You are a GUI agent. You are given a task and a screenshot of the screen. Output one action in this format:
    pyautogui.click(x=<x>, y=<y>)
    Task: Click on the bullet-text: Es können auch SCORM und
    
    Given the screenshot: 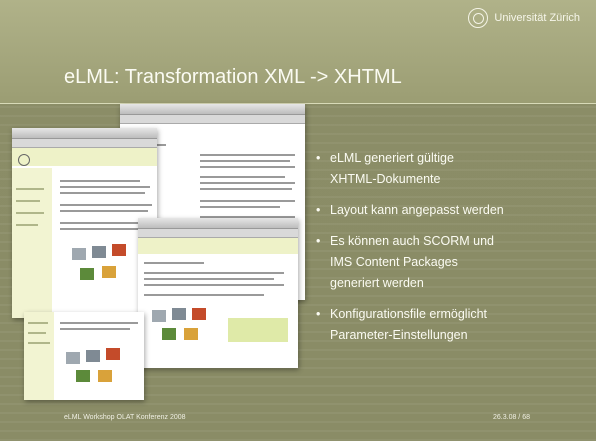 What is the action you would take?
    pyautogui.click(x=412, y=241)
    